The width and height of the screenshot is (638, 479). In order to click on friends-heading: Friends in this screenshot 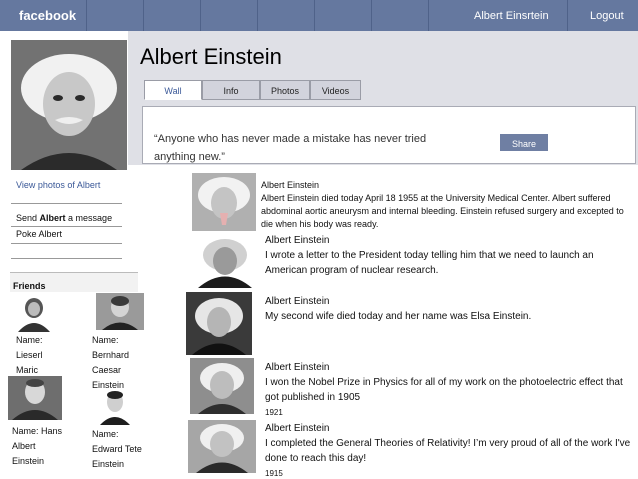, I will do `click(74, 282)`.